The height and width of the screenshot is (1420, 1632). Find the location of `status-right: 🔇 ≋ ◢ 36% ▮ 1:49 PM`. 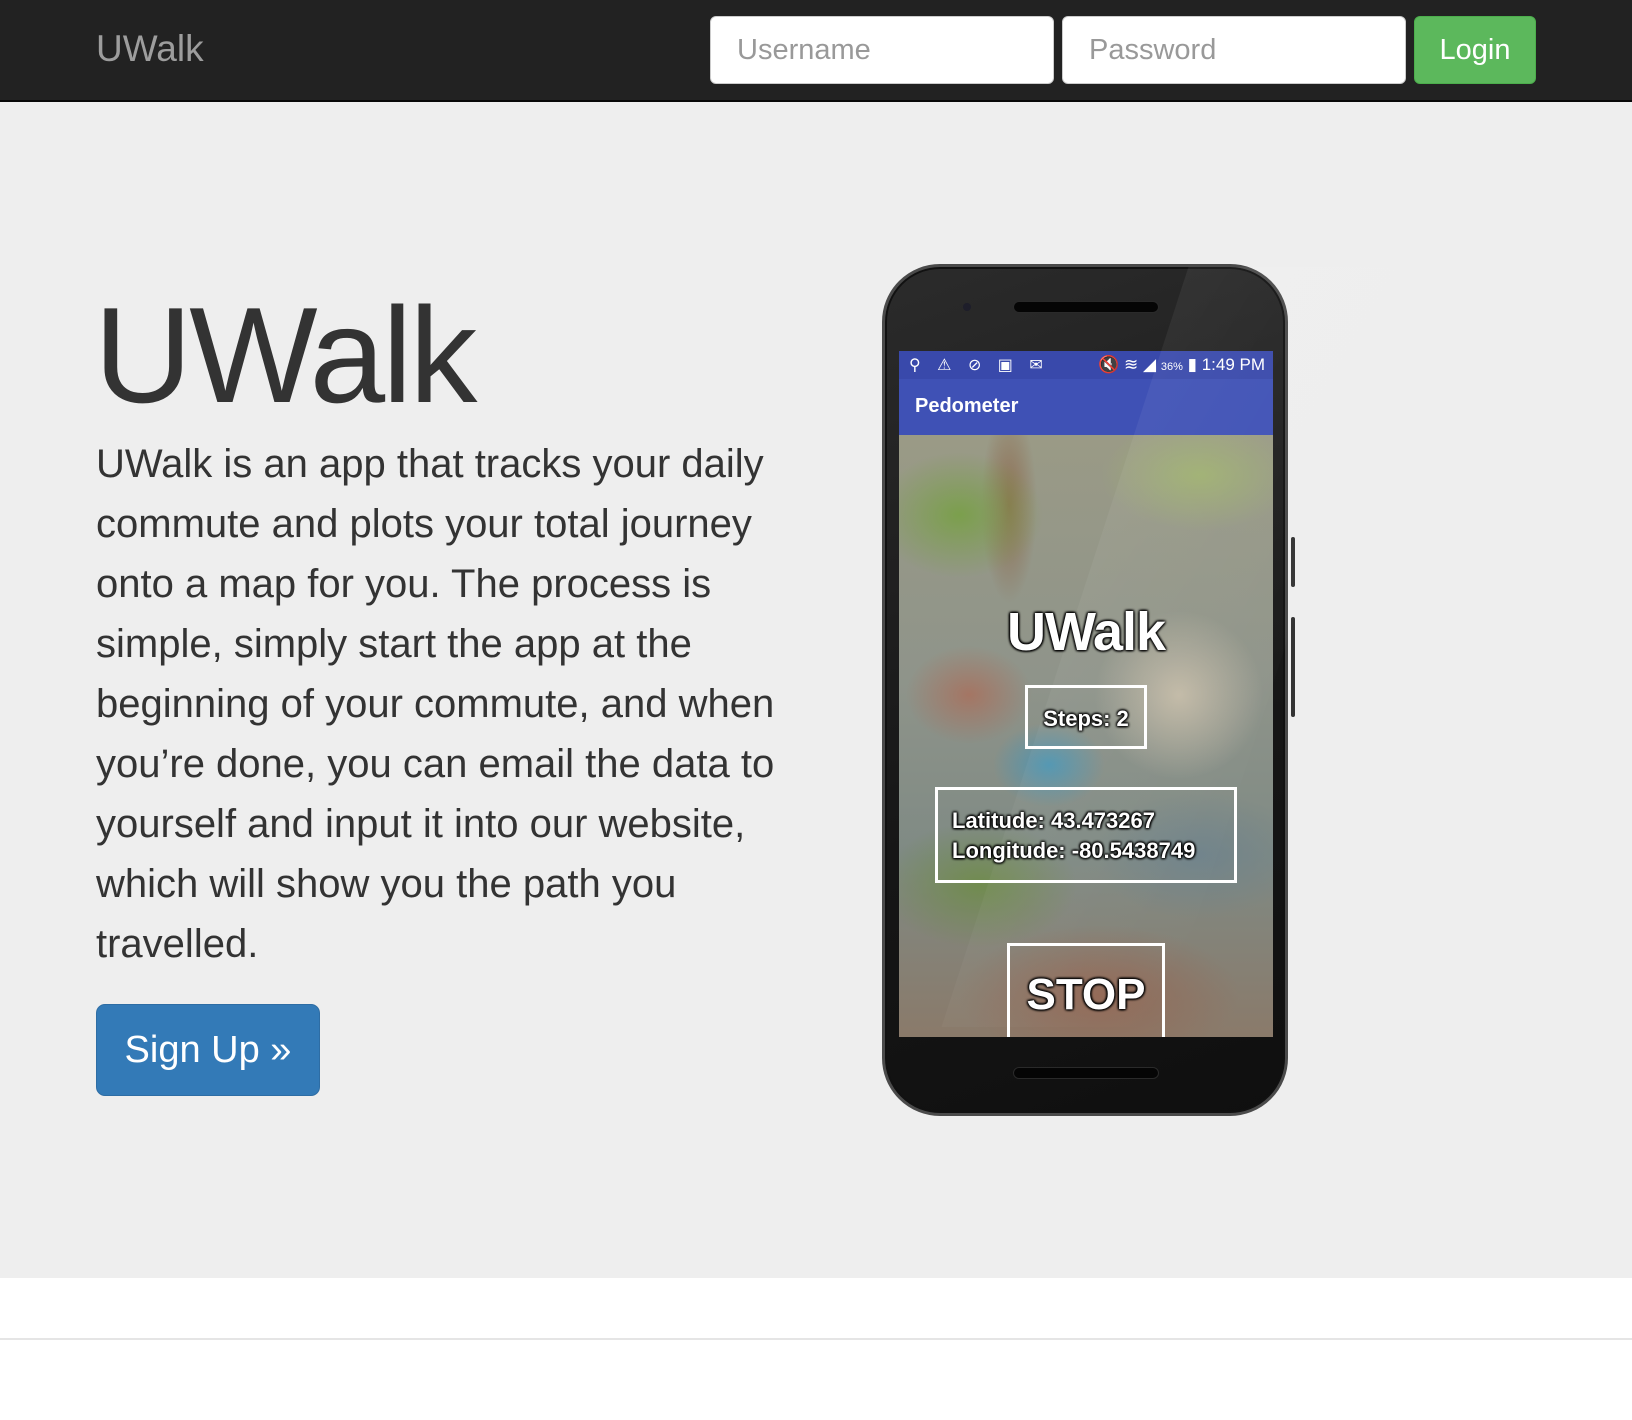

status-right: 🔇 ≋ ◢ 36% ▮ 1:49 PM is located at coordinates (1181, 365).